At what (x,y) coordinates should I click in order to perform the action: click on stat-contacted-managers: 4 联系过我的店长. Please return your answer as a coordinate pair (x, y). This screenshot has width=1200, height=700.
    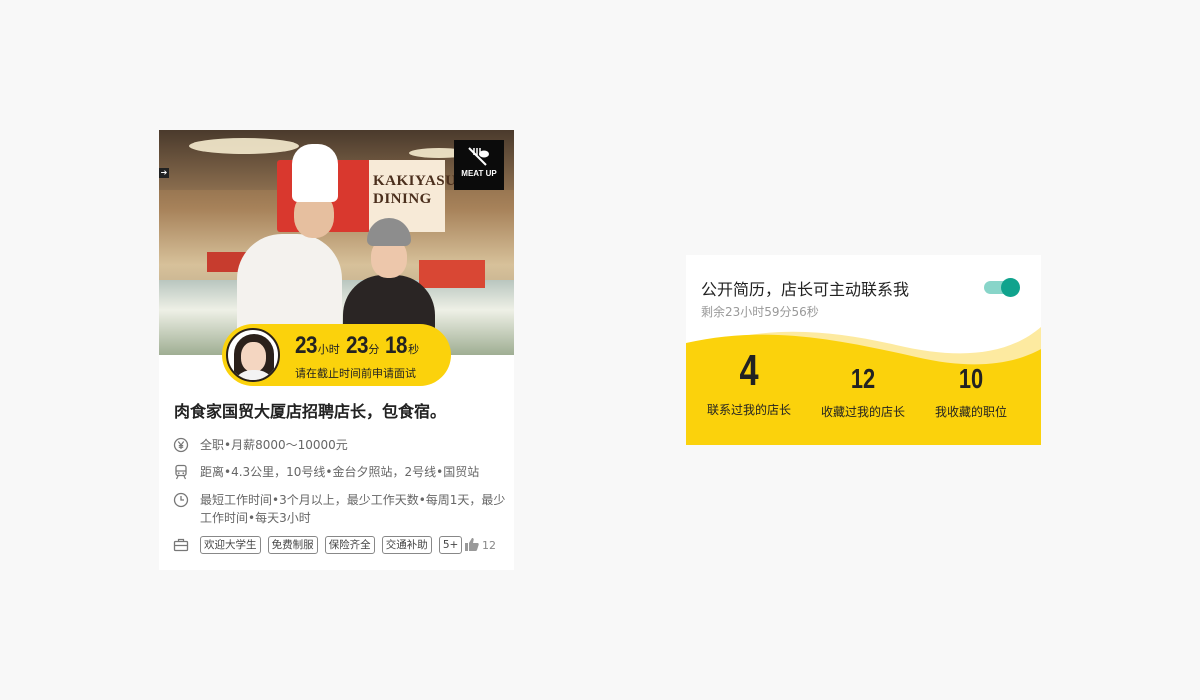
    Looking at the image, I should click on (749, 383).